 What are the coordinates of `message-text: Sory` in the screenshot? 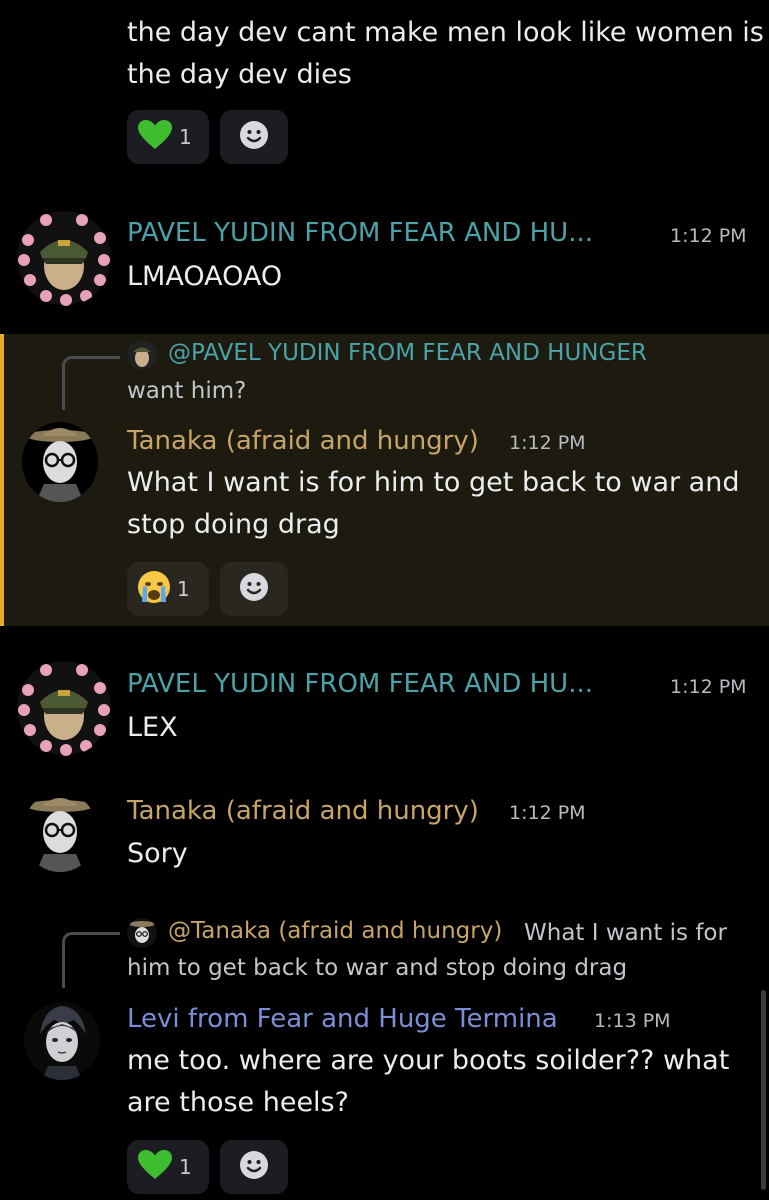 It's located at (157, 853).